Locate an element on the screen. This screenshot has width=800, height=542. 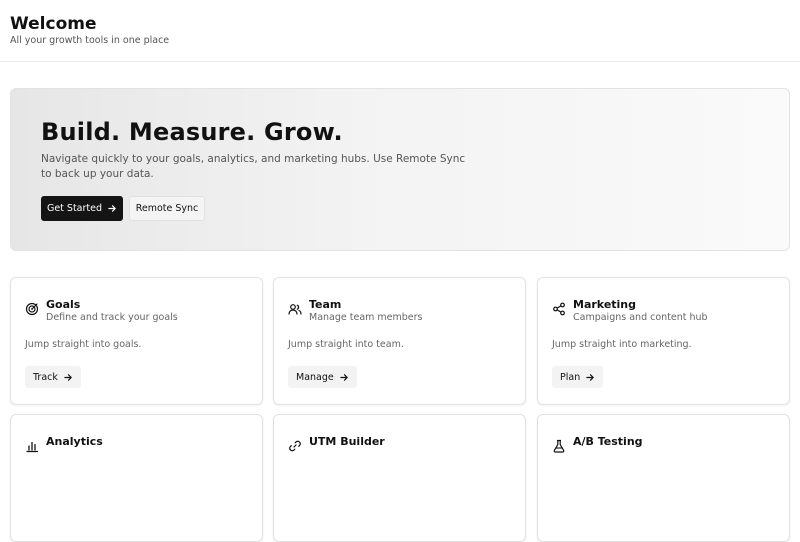
card-ab-testing: A/B Testing is located at coordinates (663, 478).